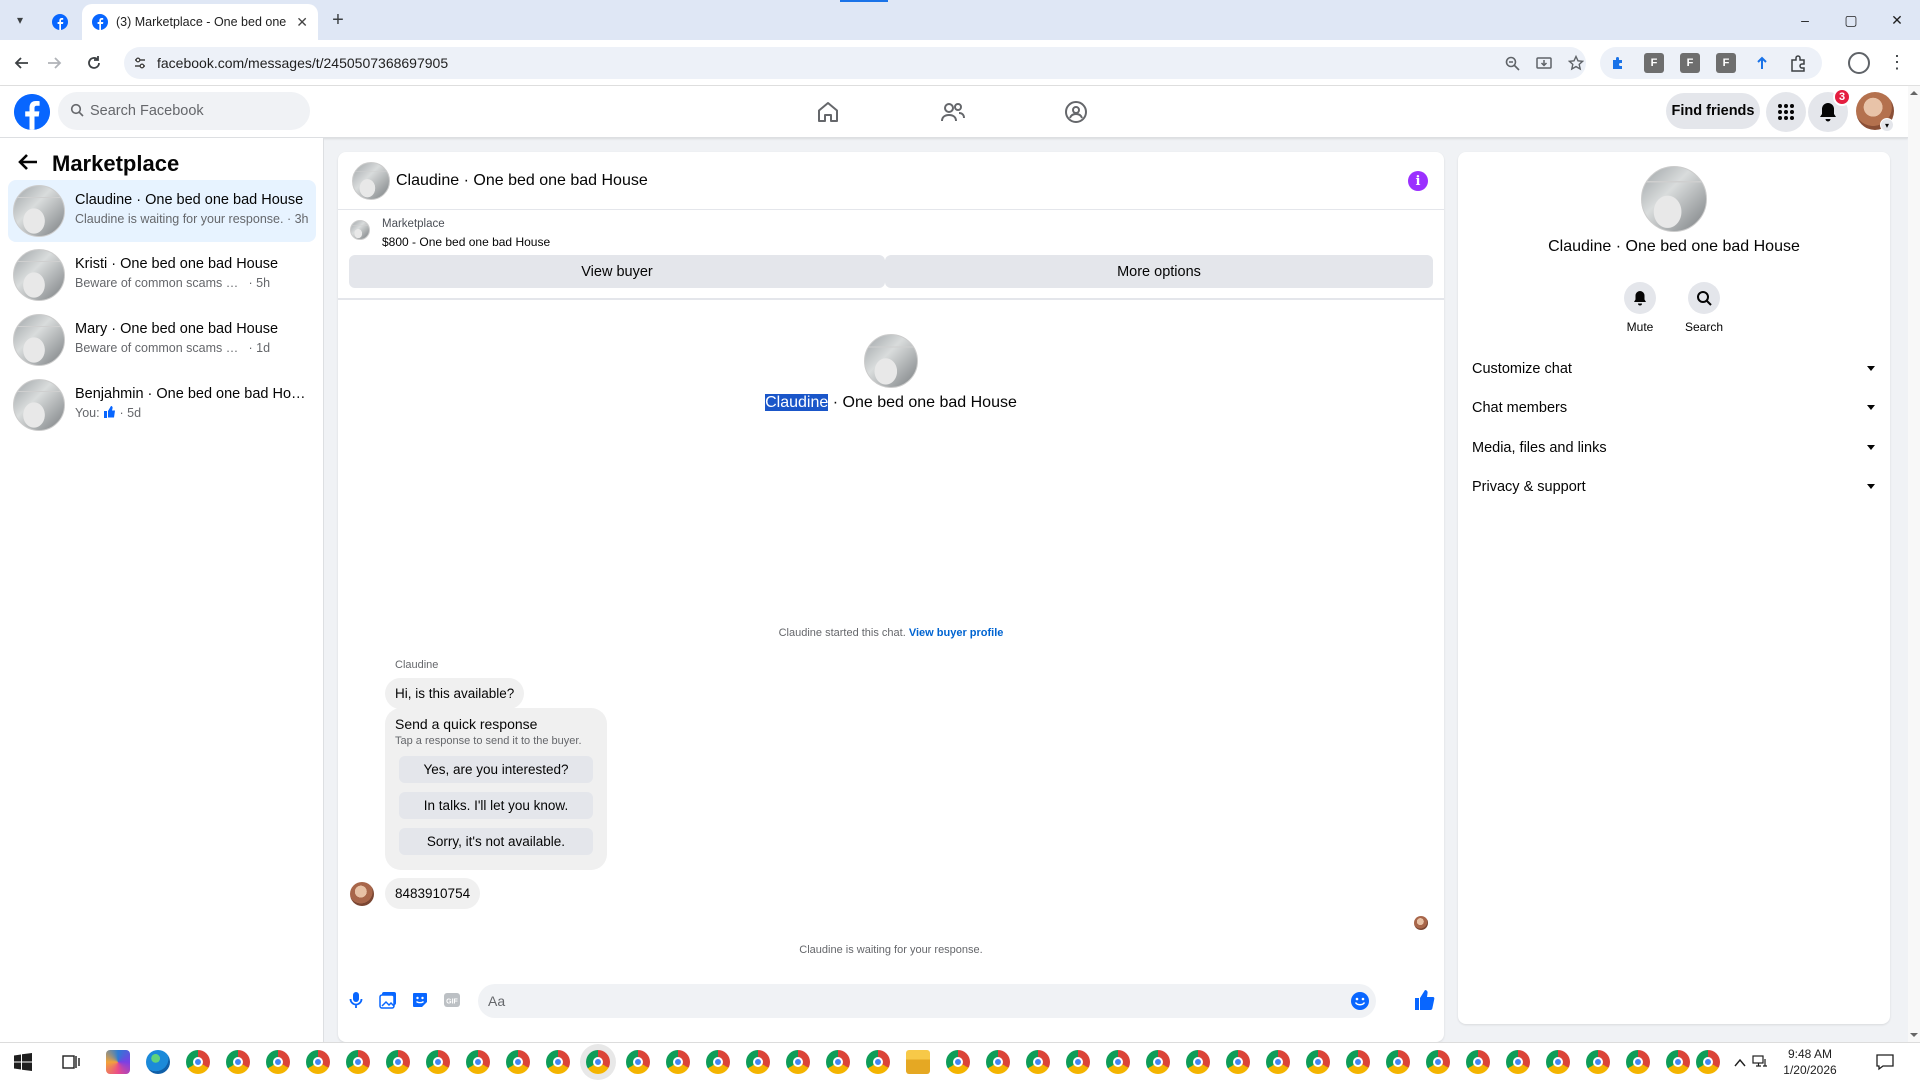 The image size is (1920, 1080). Describe the element at coordinates (200, 22) in the screenshot. I see `active-tab: (3) Marketplace - One bed one ✕` at that location.